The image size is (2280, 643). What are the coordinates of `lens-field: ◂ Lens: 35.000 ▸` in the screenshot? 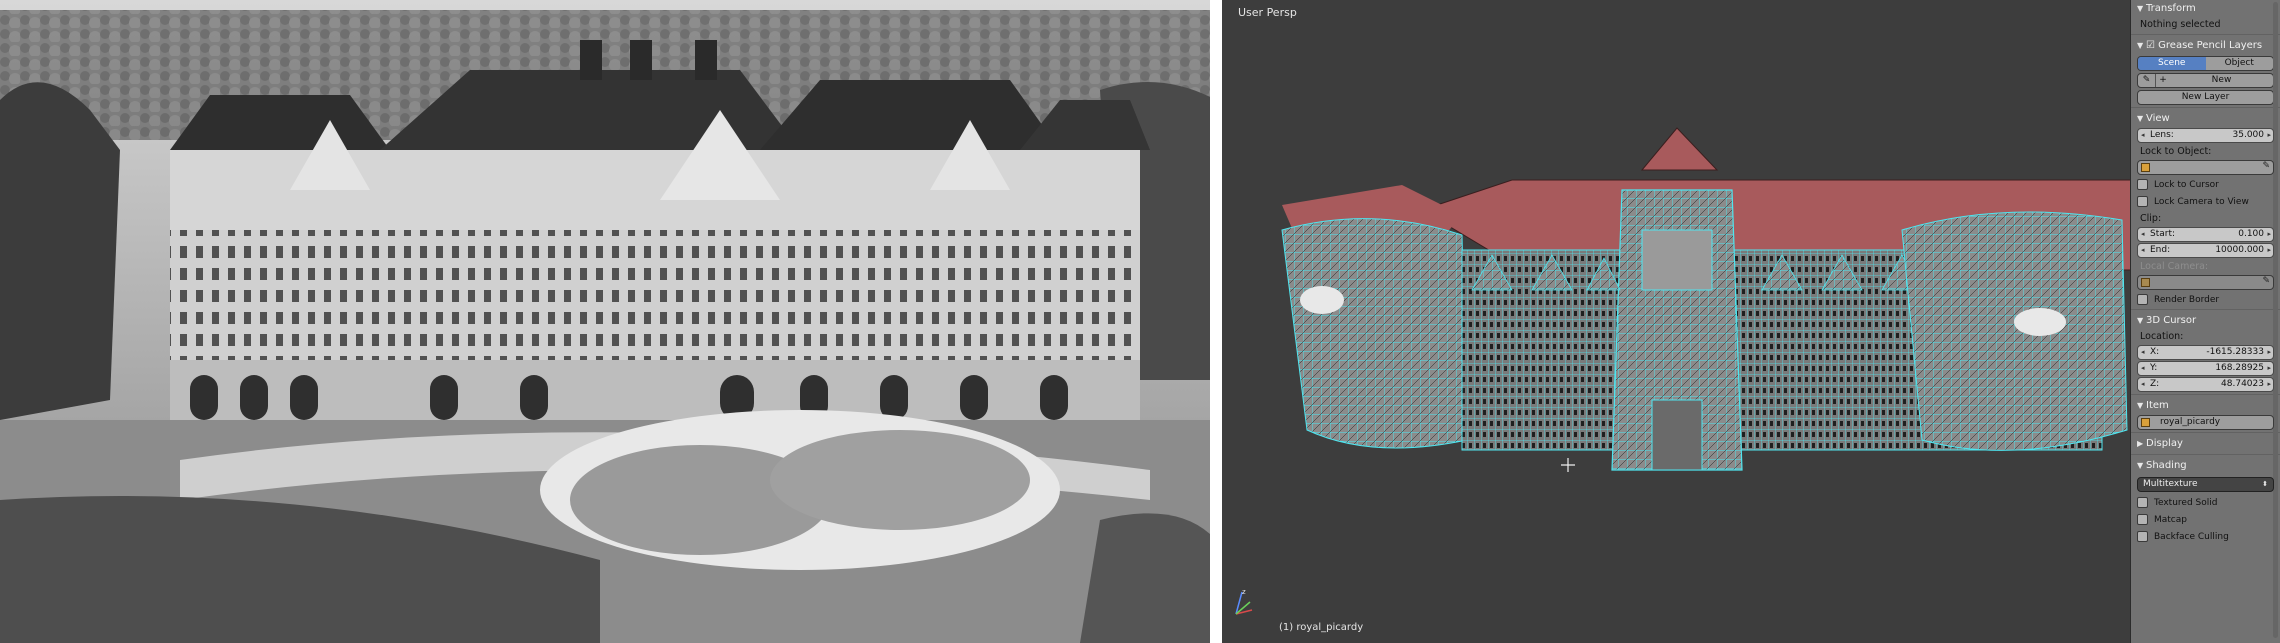 It's located at (2205, 135).